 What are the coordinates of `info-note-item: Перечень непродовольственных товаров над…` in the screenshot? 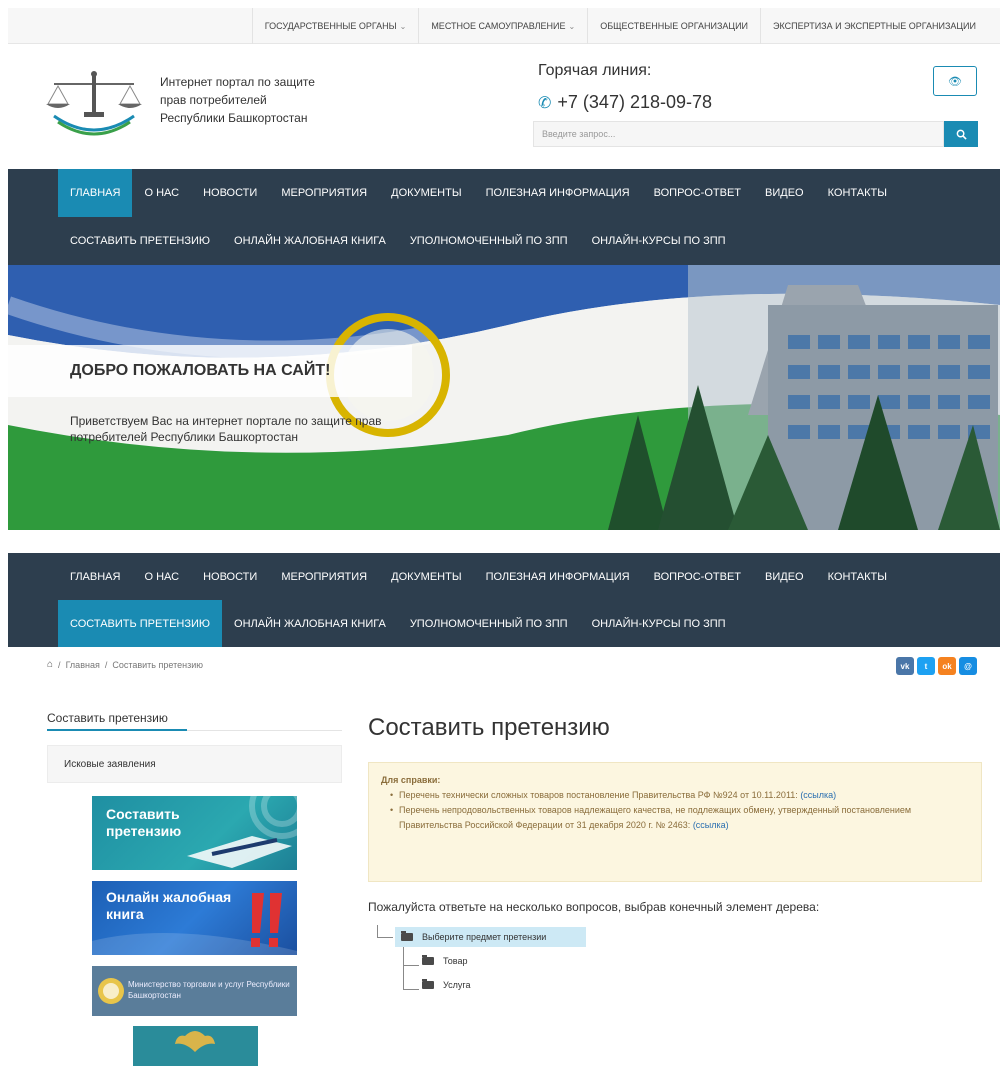 It's located at (679, 818).